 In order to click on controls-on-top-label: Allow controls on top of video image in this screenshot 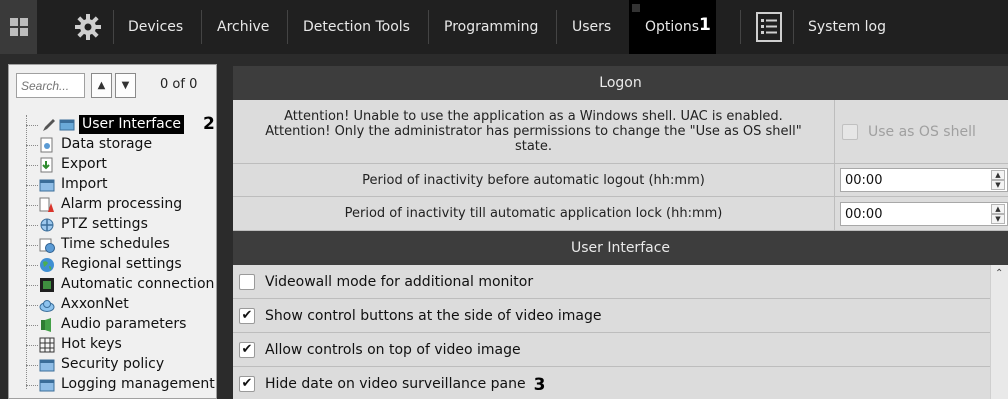, I will do `click(393, 349)`.